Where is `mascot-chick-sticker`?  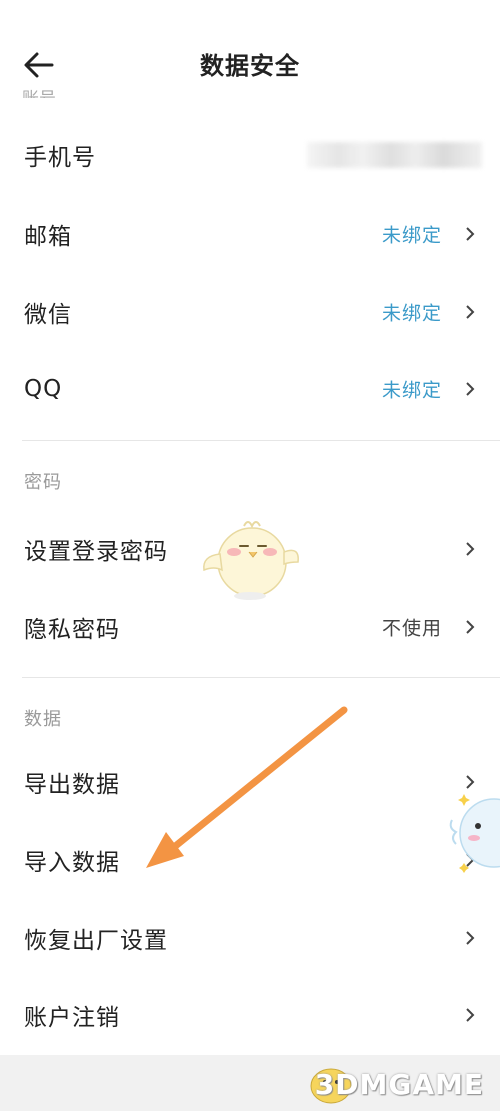 mascot-chick-sticker is located at coordinates (251, 560).